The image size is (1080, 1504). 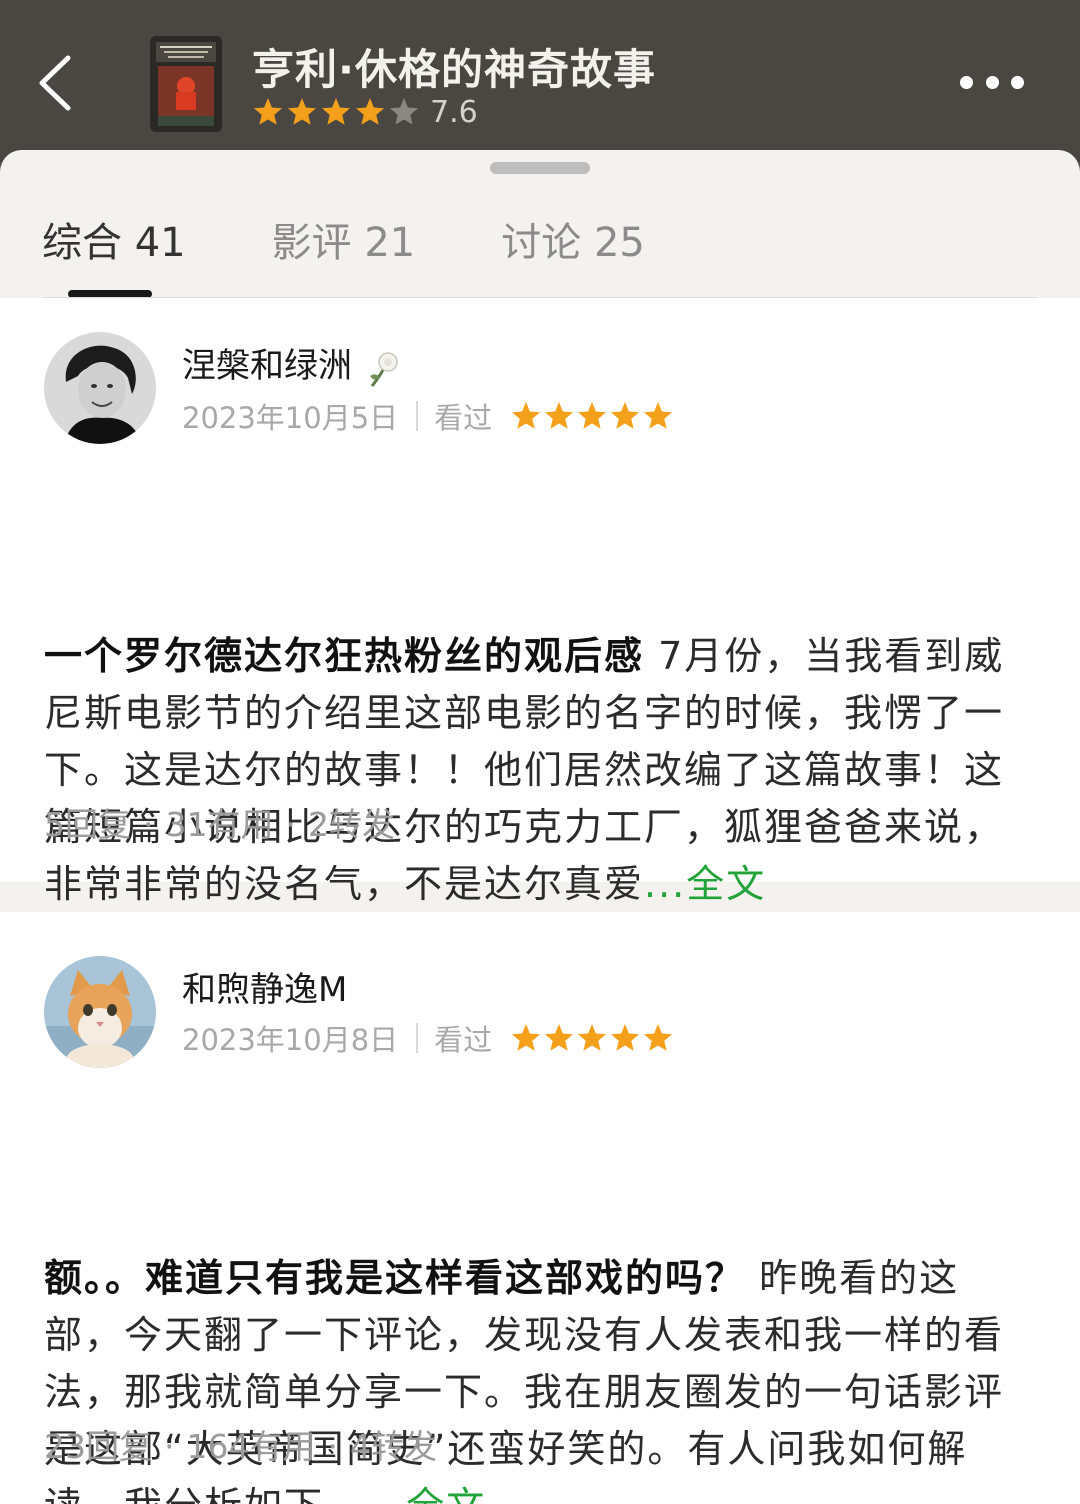 What do you see at coordinates (251, 1446) in the screenshot?
I see `useful-count: 164有用` at bounding box center [251, 1446].